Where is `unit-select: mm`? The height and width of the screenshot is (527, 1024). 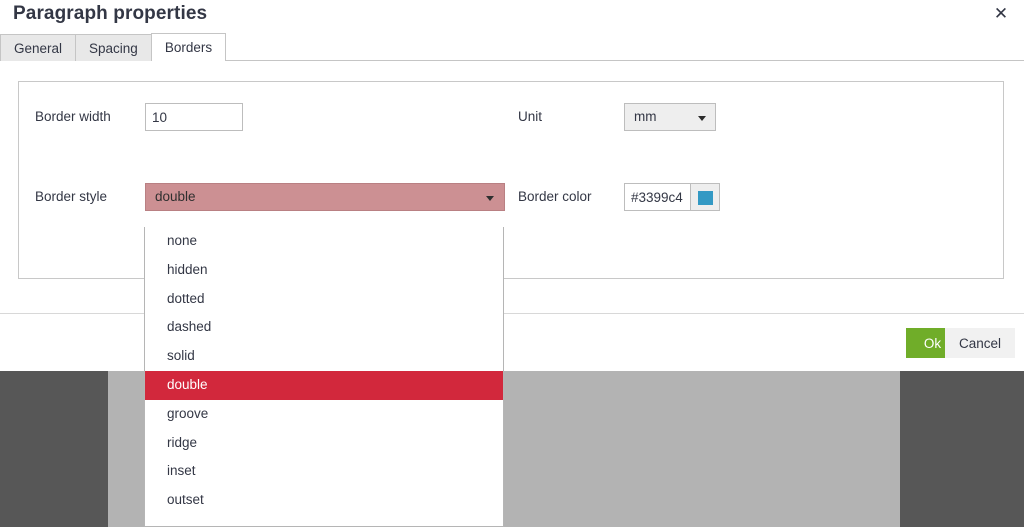 unit-select: mm is located at coordinates (670, 117).